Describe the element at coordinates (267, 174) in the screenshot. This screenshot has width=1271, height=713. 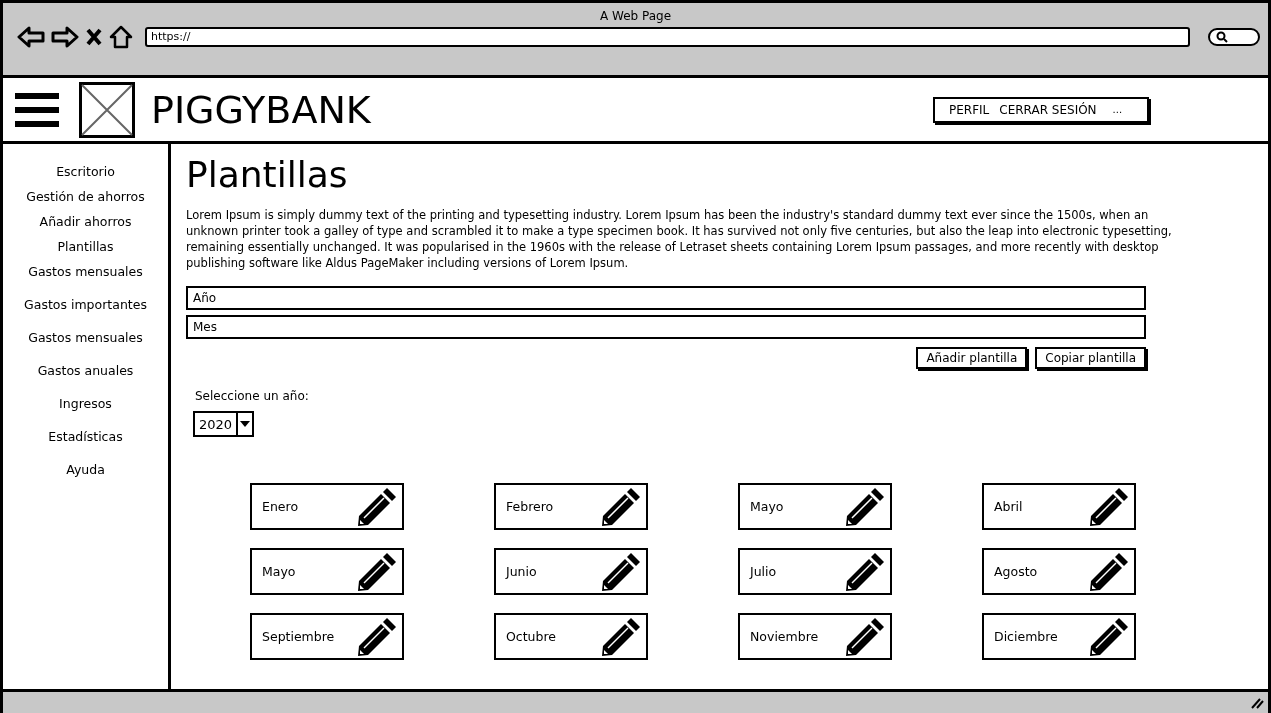
I see `page-title: Plantillas` at that location.